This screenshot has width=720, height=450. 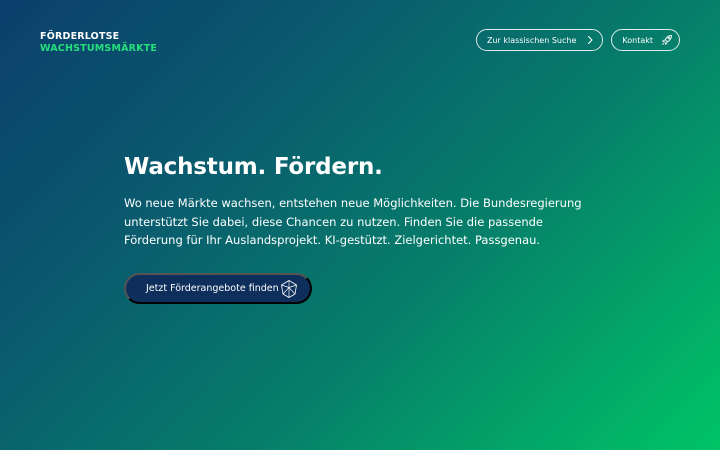 What do you see at coordinates (667, 40) in the screenshot?
I see `rocket-icon` at bounding box center [667, 40].